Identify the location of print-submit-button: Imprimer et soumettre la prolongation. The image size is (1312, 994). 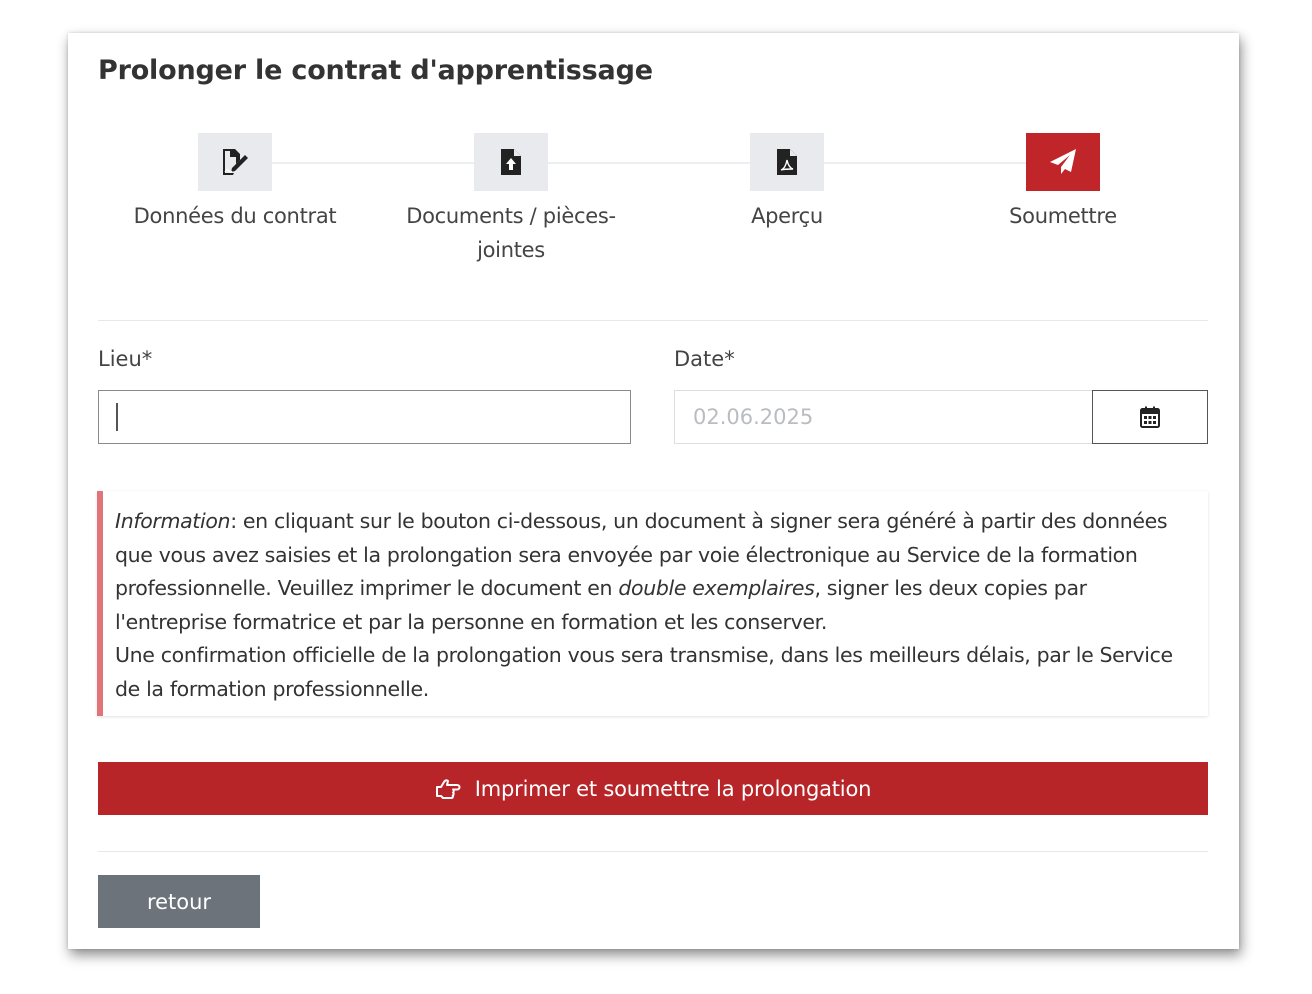
(653, 788).